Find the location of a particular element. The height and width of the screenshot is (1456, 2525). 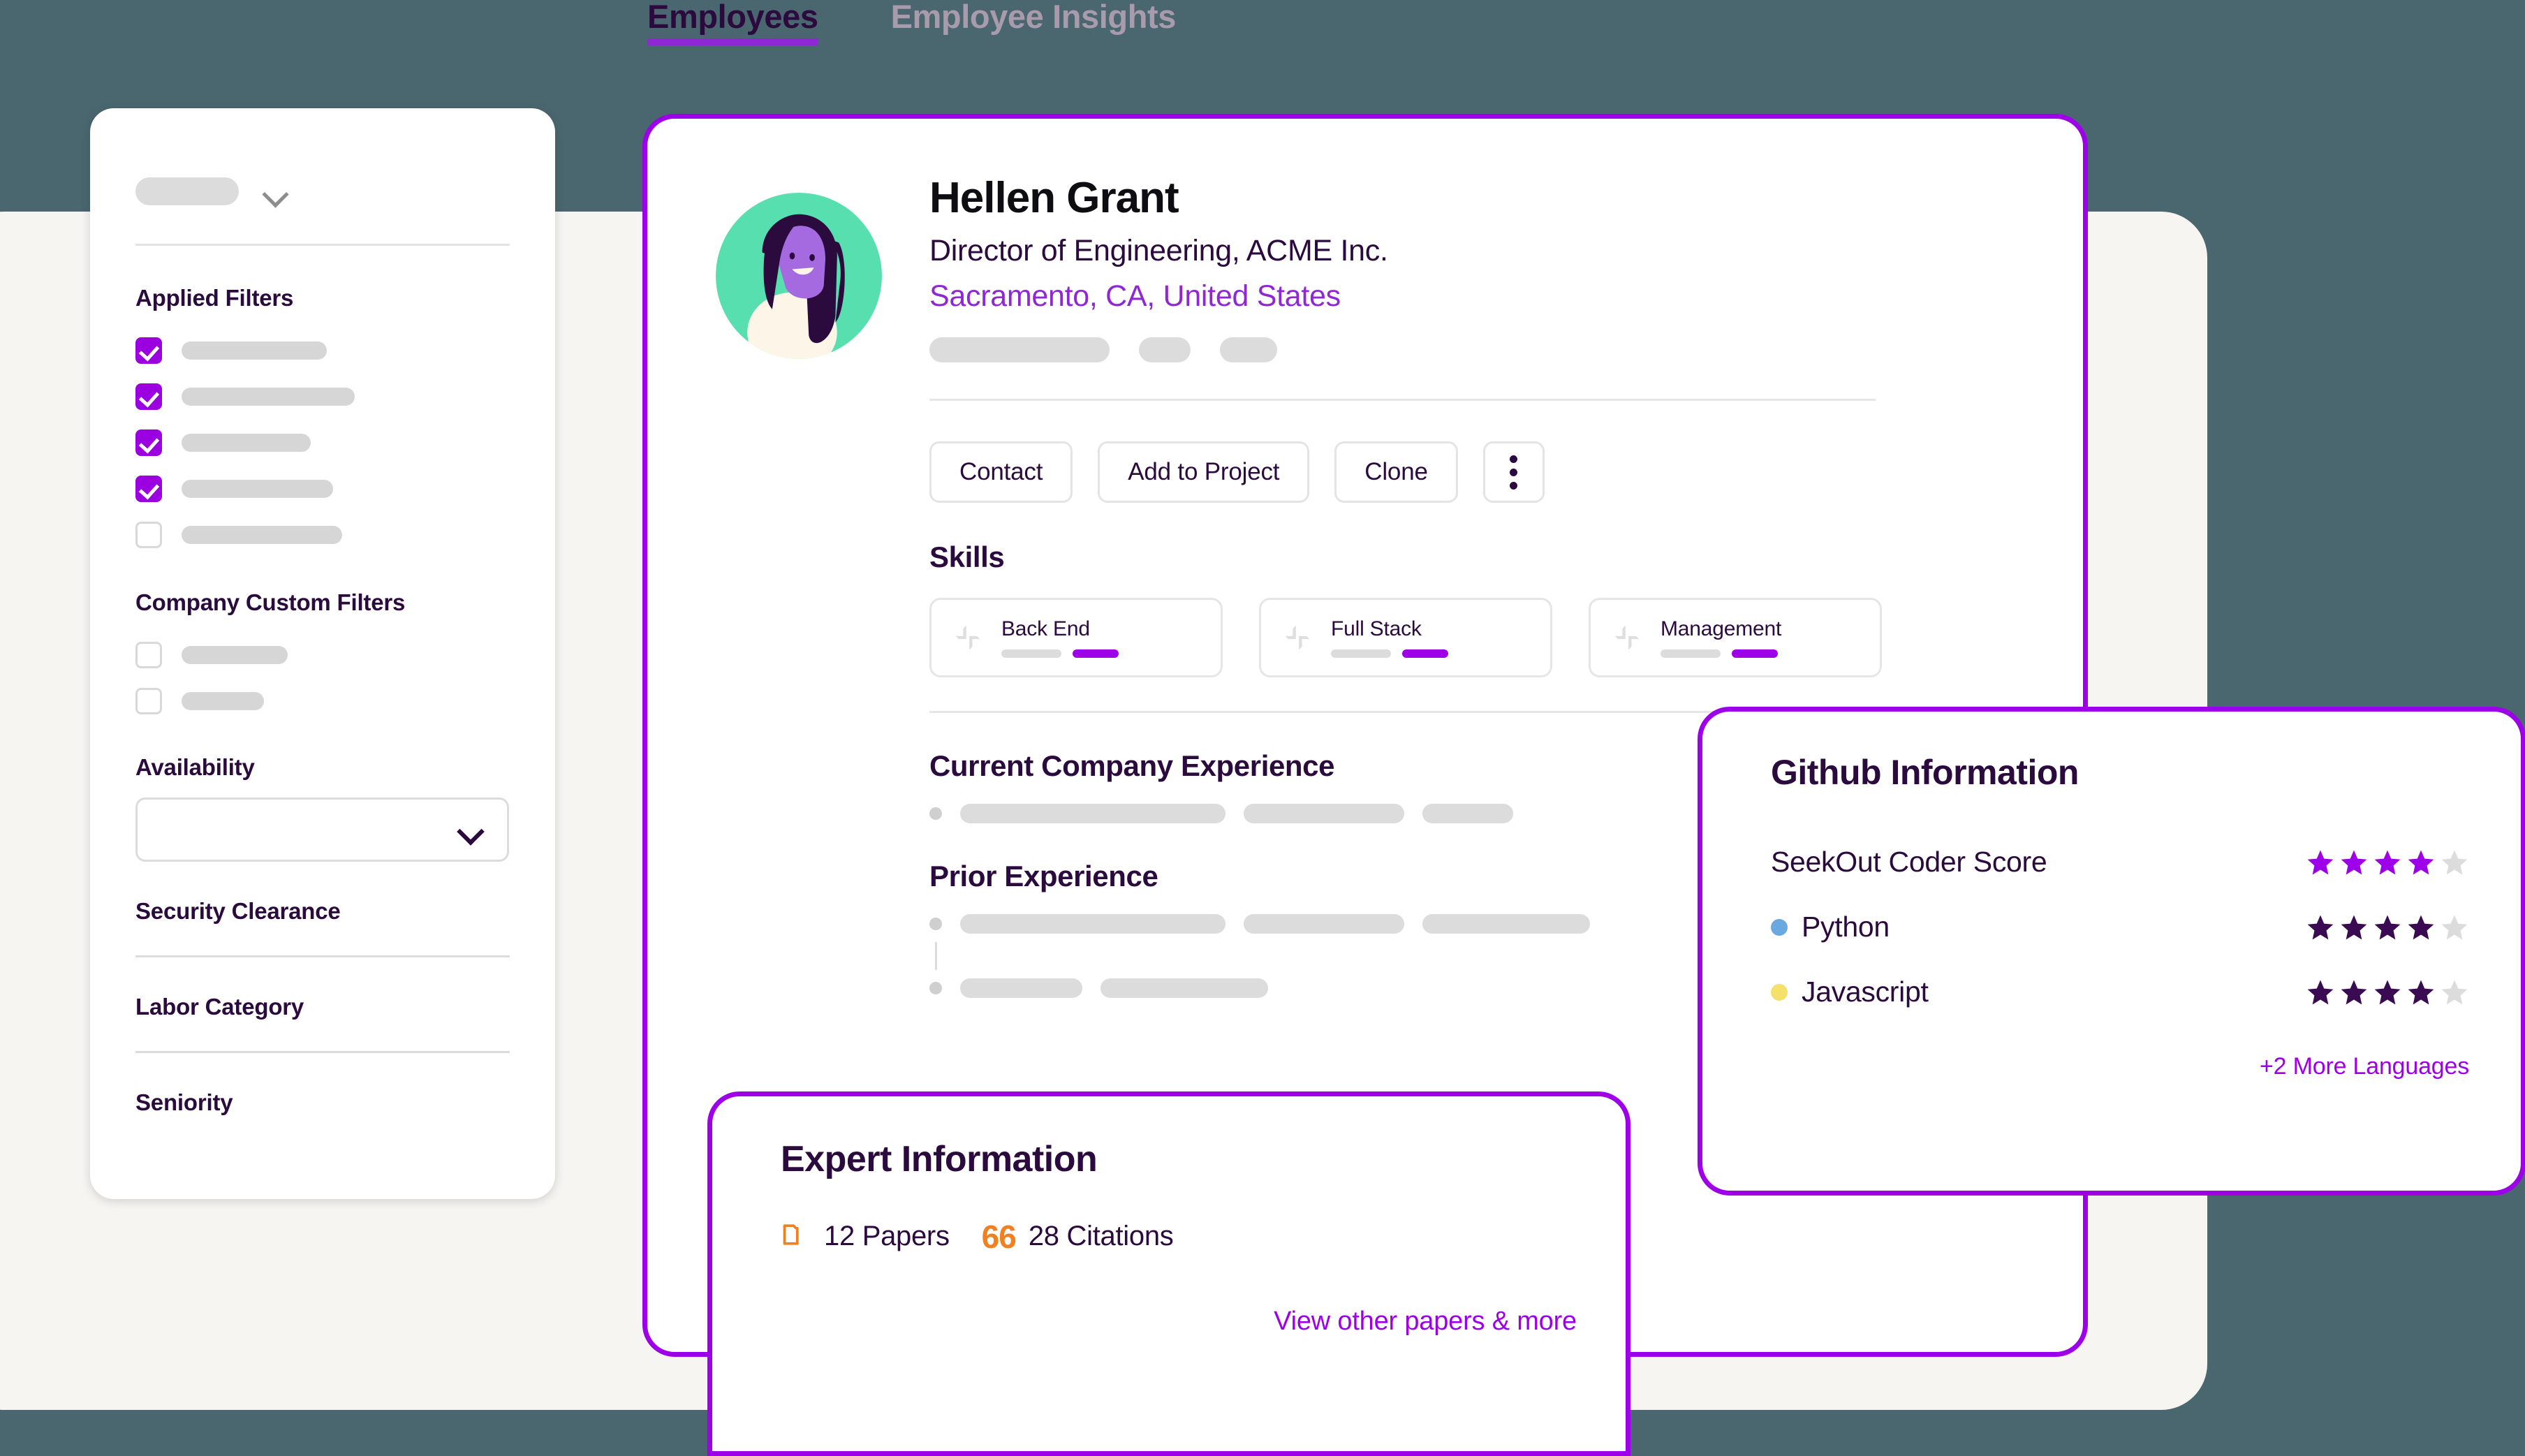

sidebar-select-row is located at coordinates (322, 192).